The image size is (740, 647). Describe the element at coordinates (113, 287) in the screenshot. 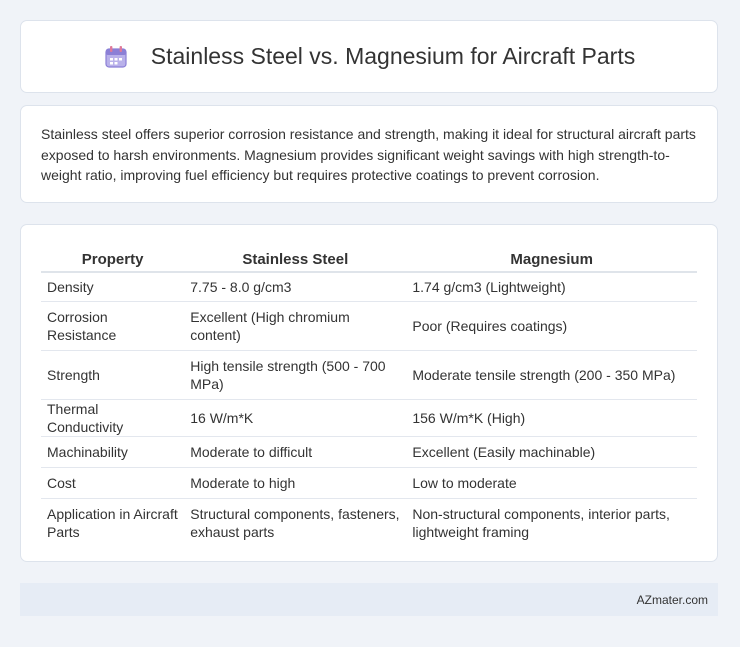

I see `property-cell: Density` at that location.